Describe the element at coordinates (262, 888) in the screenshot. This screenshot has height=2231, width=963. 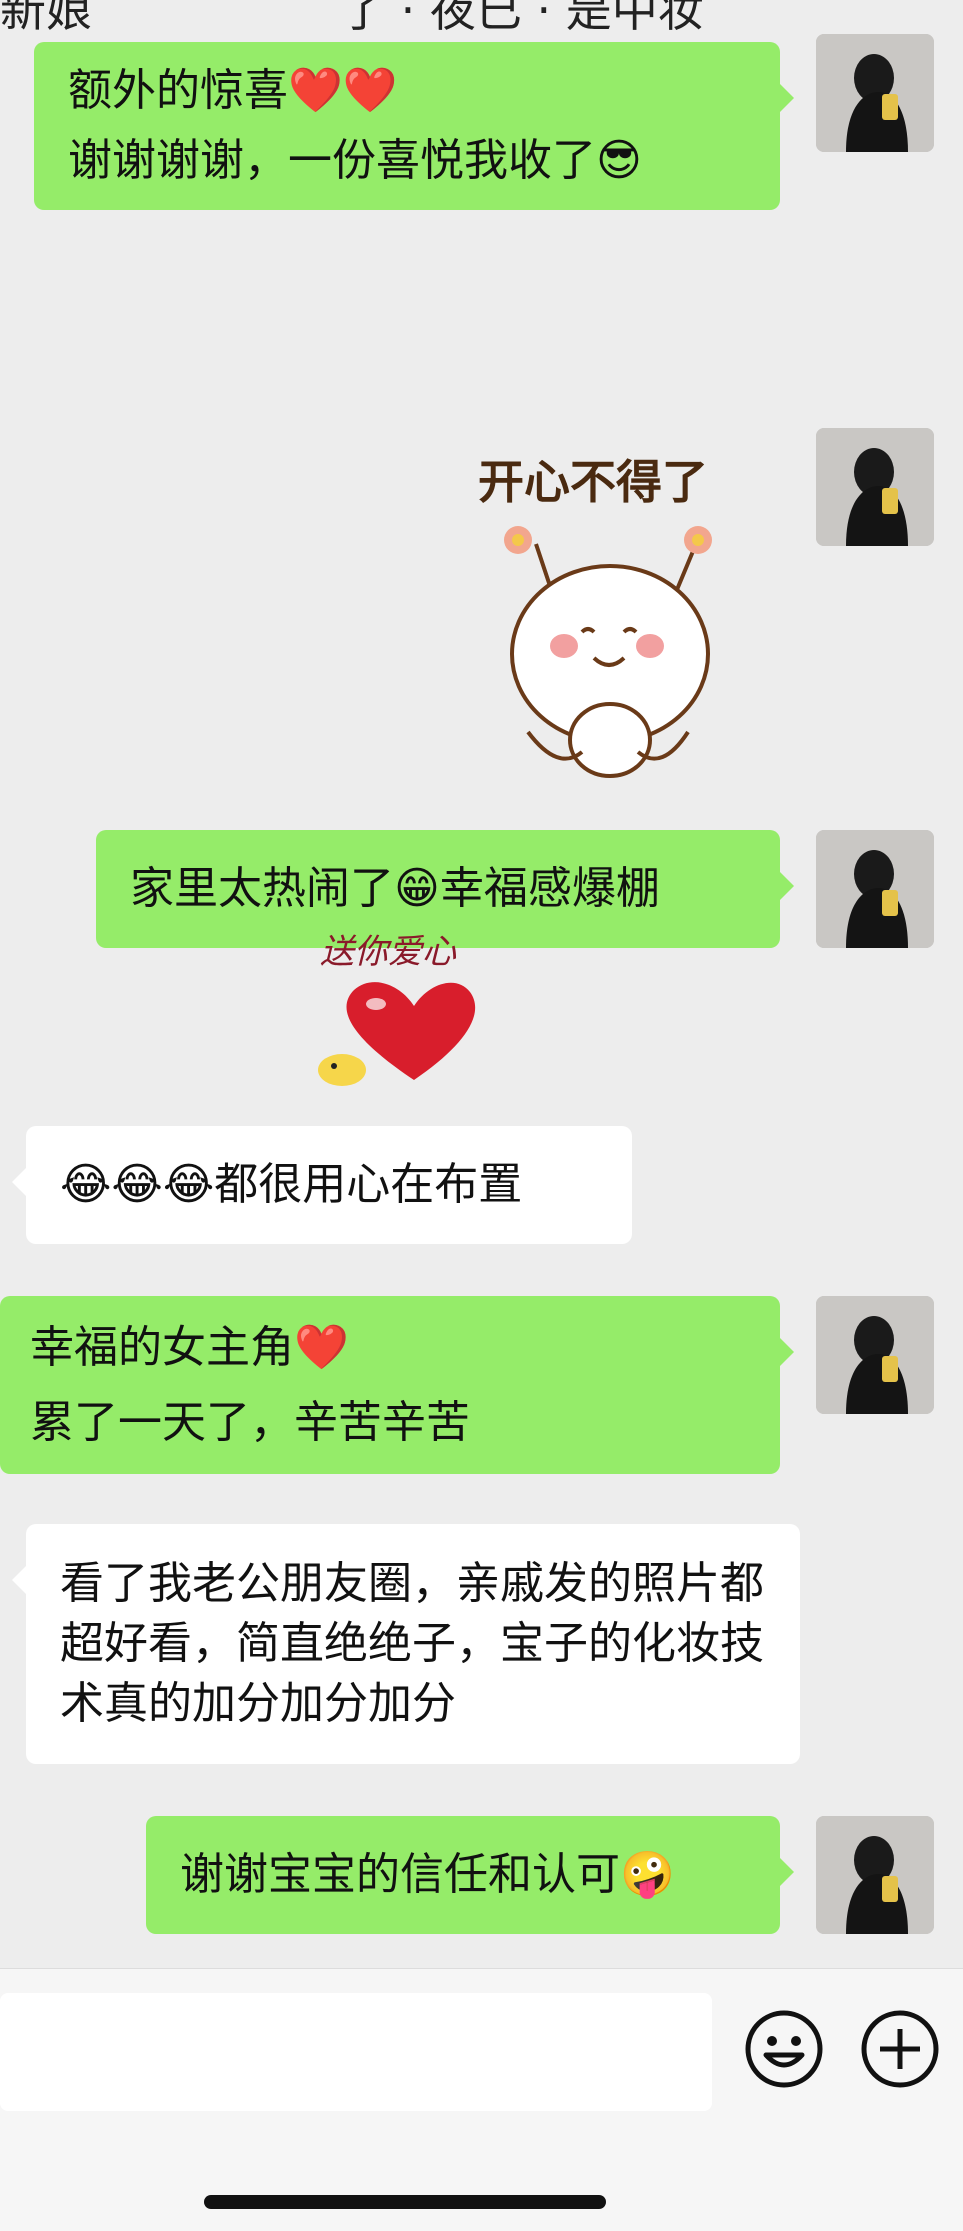
I see `message-text: 家里太热闹了` at that location.